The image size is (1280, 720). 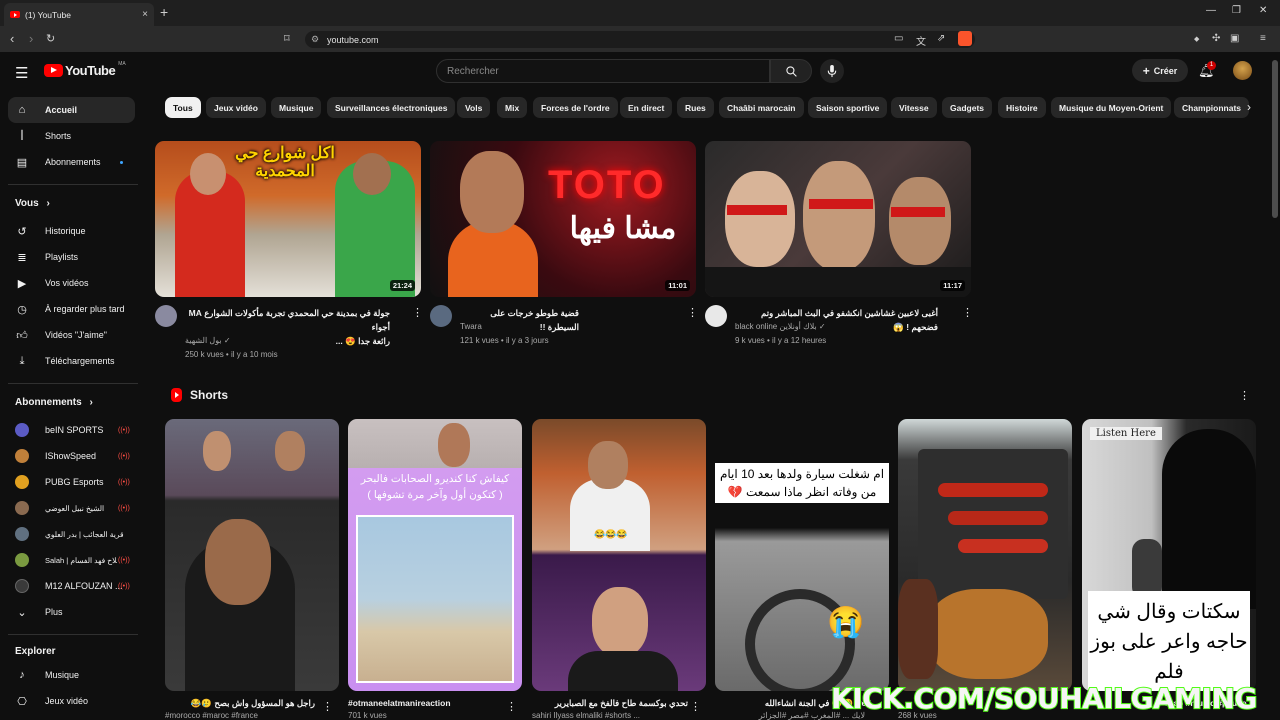 What do you see at coordinates (32, 203) in the screenshot?
I see `you-heading: Vous ›` at bounding box center [32, 203].